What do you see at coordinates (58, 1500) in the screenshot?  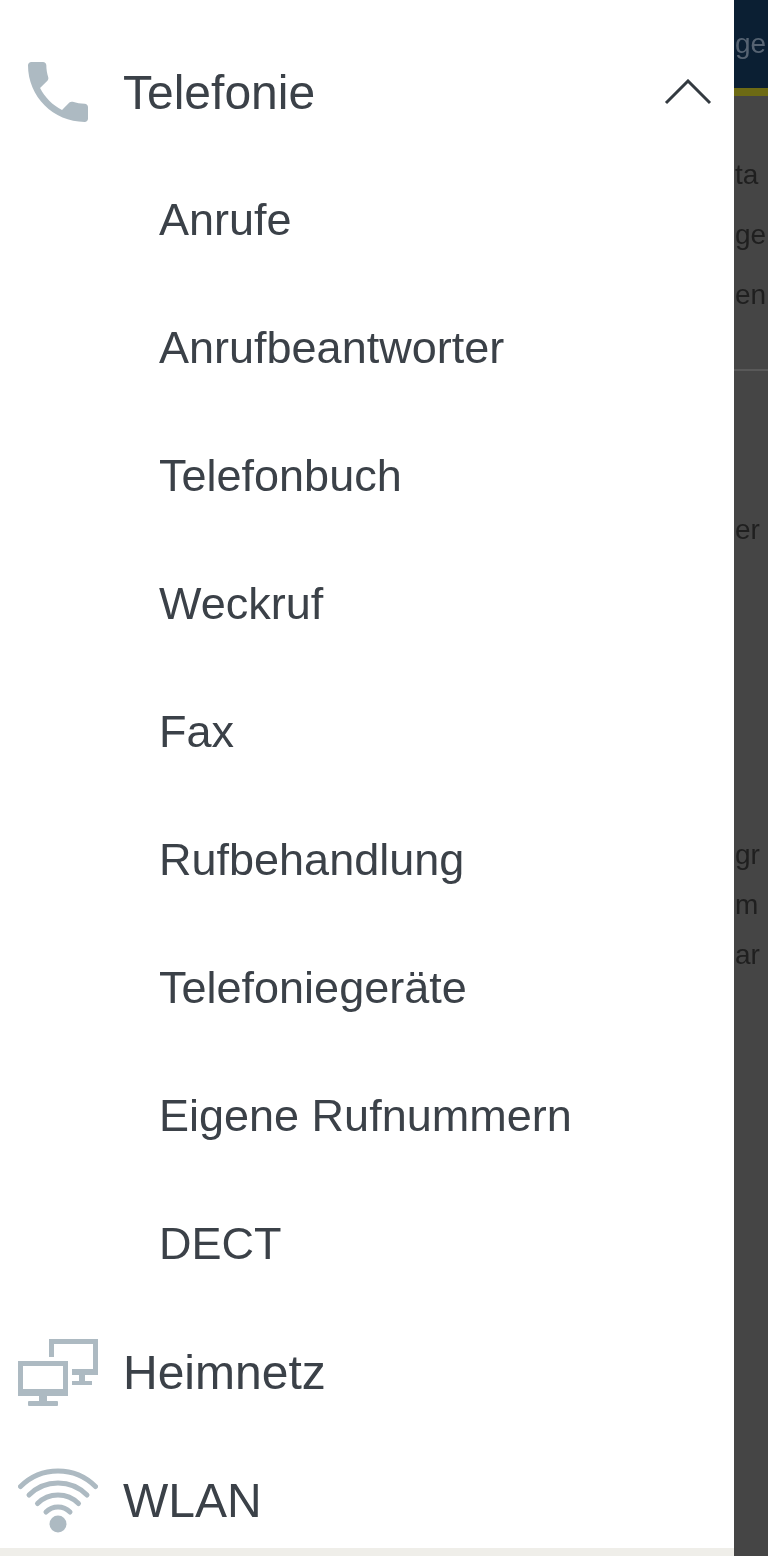 I see `wifi-icon` at bounding box center [58, 1500].